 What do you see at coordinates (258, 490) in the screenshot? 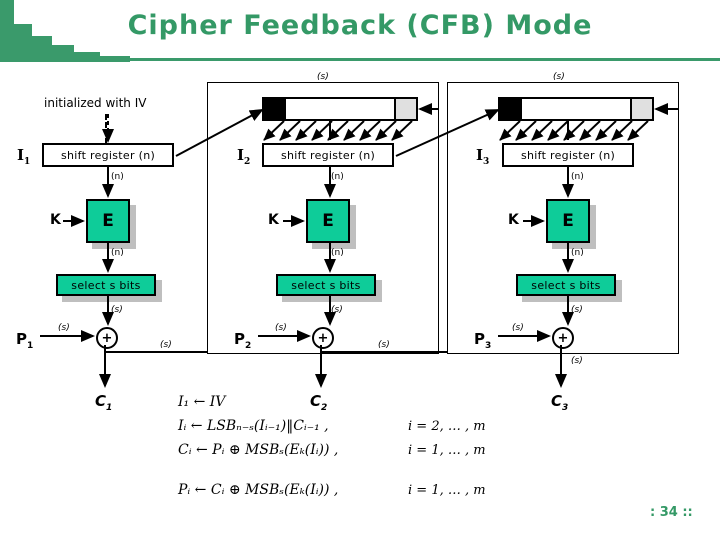
I see `formula-3: Pᵢ ← Cᵢ ⊕ MSBₛ(Eₖ(Iᵢ)) ,` at bounding box center [258, 490].